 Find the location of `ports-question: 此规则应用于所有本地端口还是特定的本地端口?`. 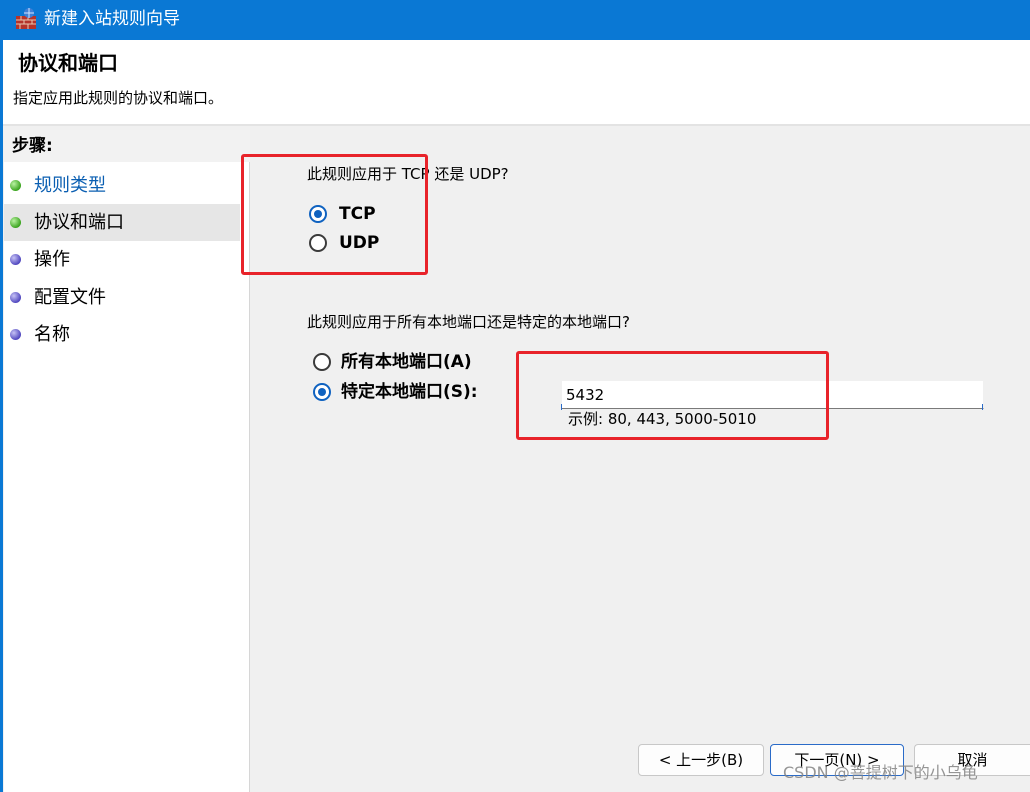

ports-question: 此规则应用于所有本地端口还是特定的本地端口? is located at coordinates (468, 322).